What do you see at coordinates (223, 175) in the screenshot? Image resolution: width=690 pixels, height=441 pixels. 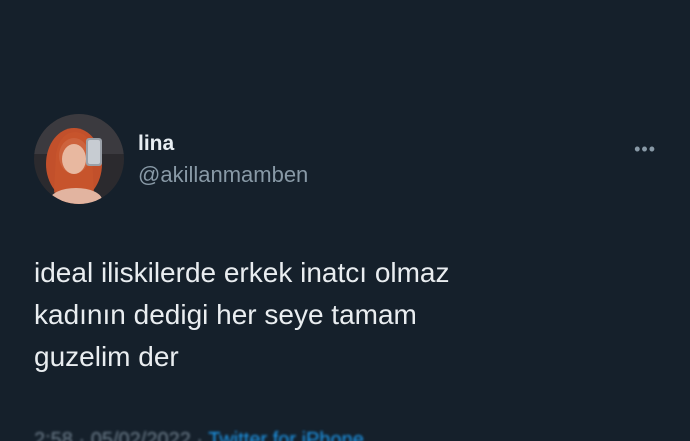 I see `username: @akillanmamben` at bounding box center [223, 175].